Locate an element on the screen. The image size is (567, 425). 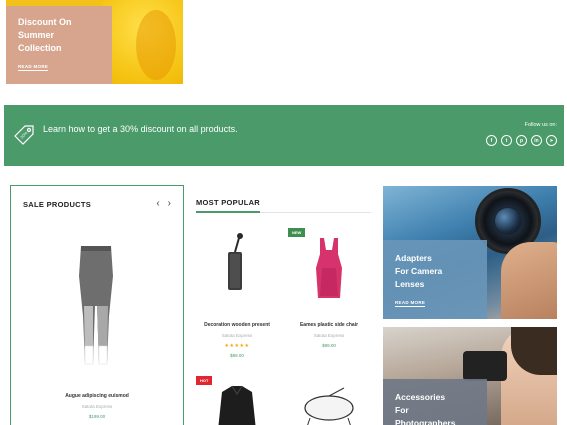
social-links: f t p in ➤ is located at coordinates (521, 140).